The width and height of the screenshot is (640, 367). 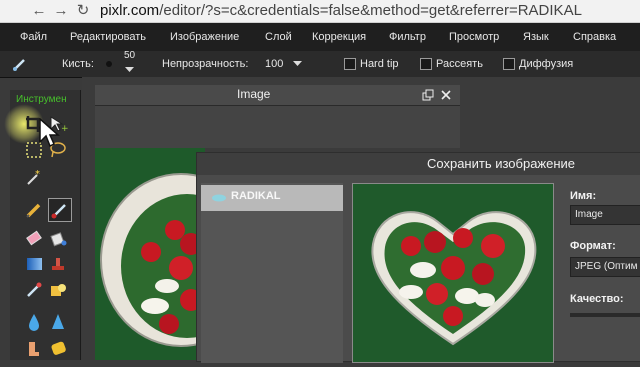 What do you see at coordinates (129, 69) in the screenshot?
I see `chevron-down-icon` at bounding box center [129, 69].